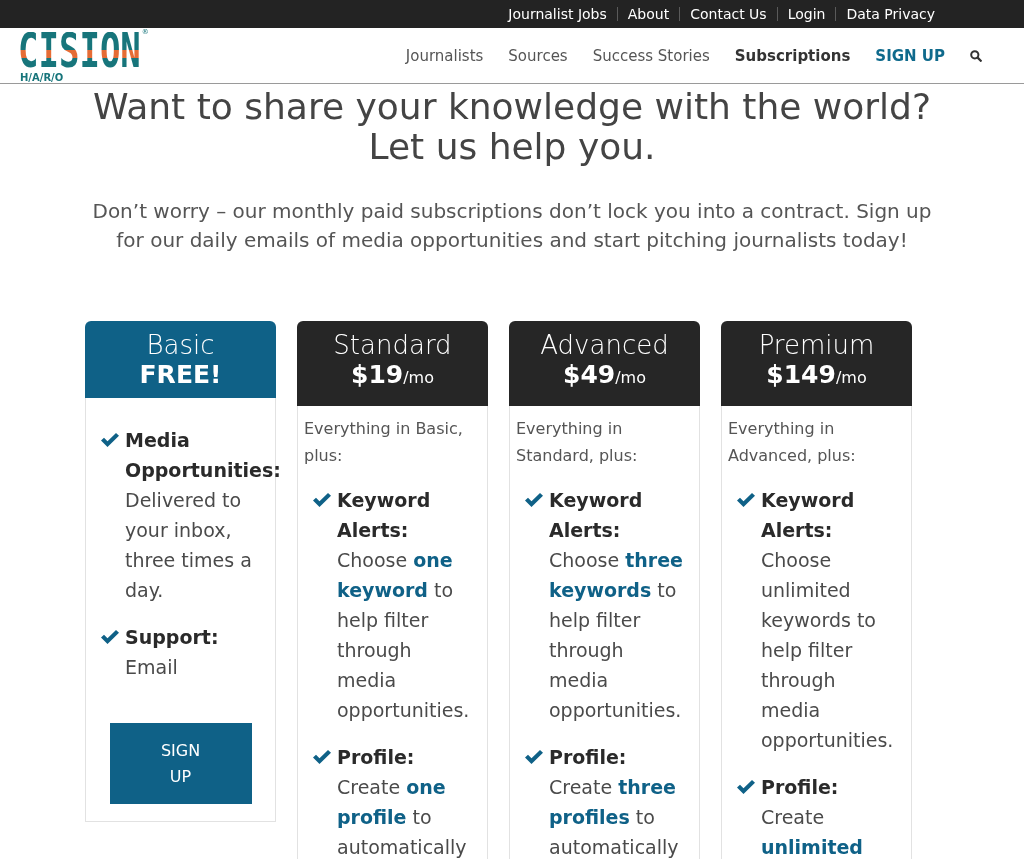 This screenshot has width=1024, height=859. What do you see at coordinates (377, 375) in the screenshot?
I see `plan-price: $19` at bounding box center [377, 375].